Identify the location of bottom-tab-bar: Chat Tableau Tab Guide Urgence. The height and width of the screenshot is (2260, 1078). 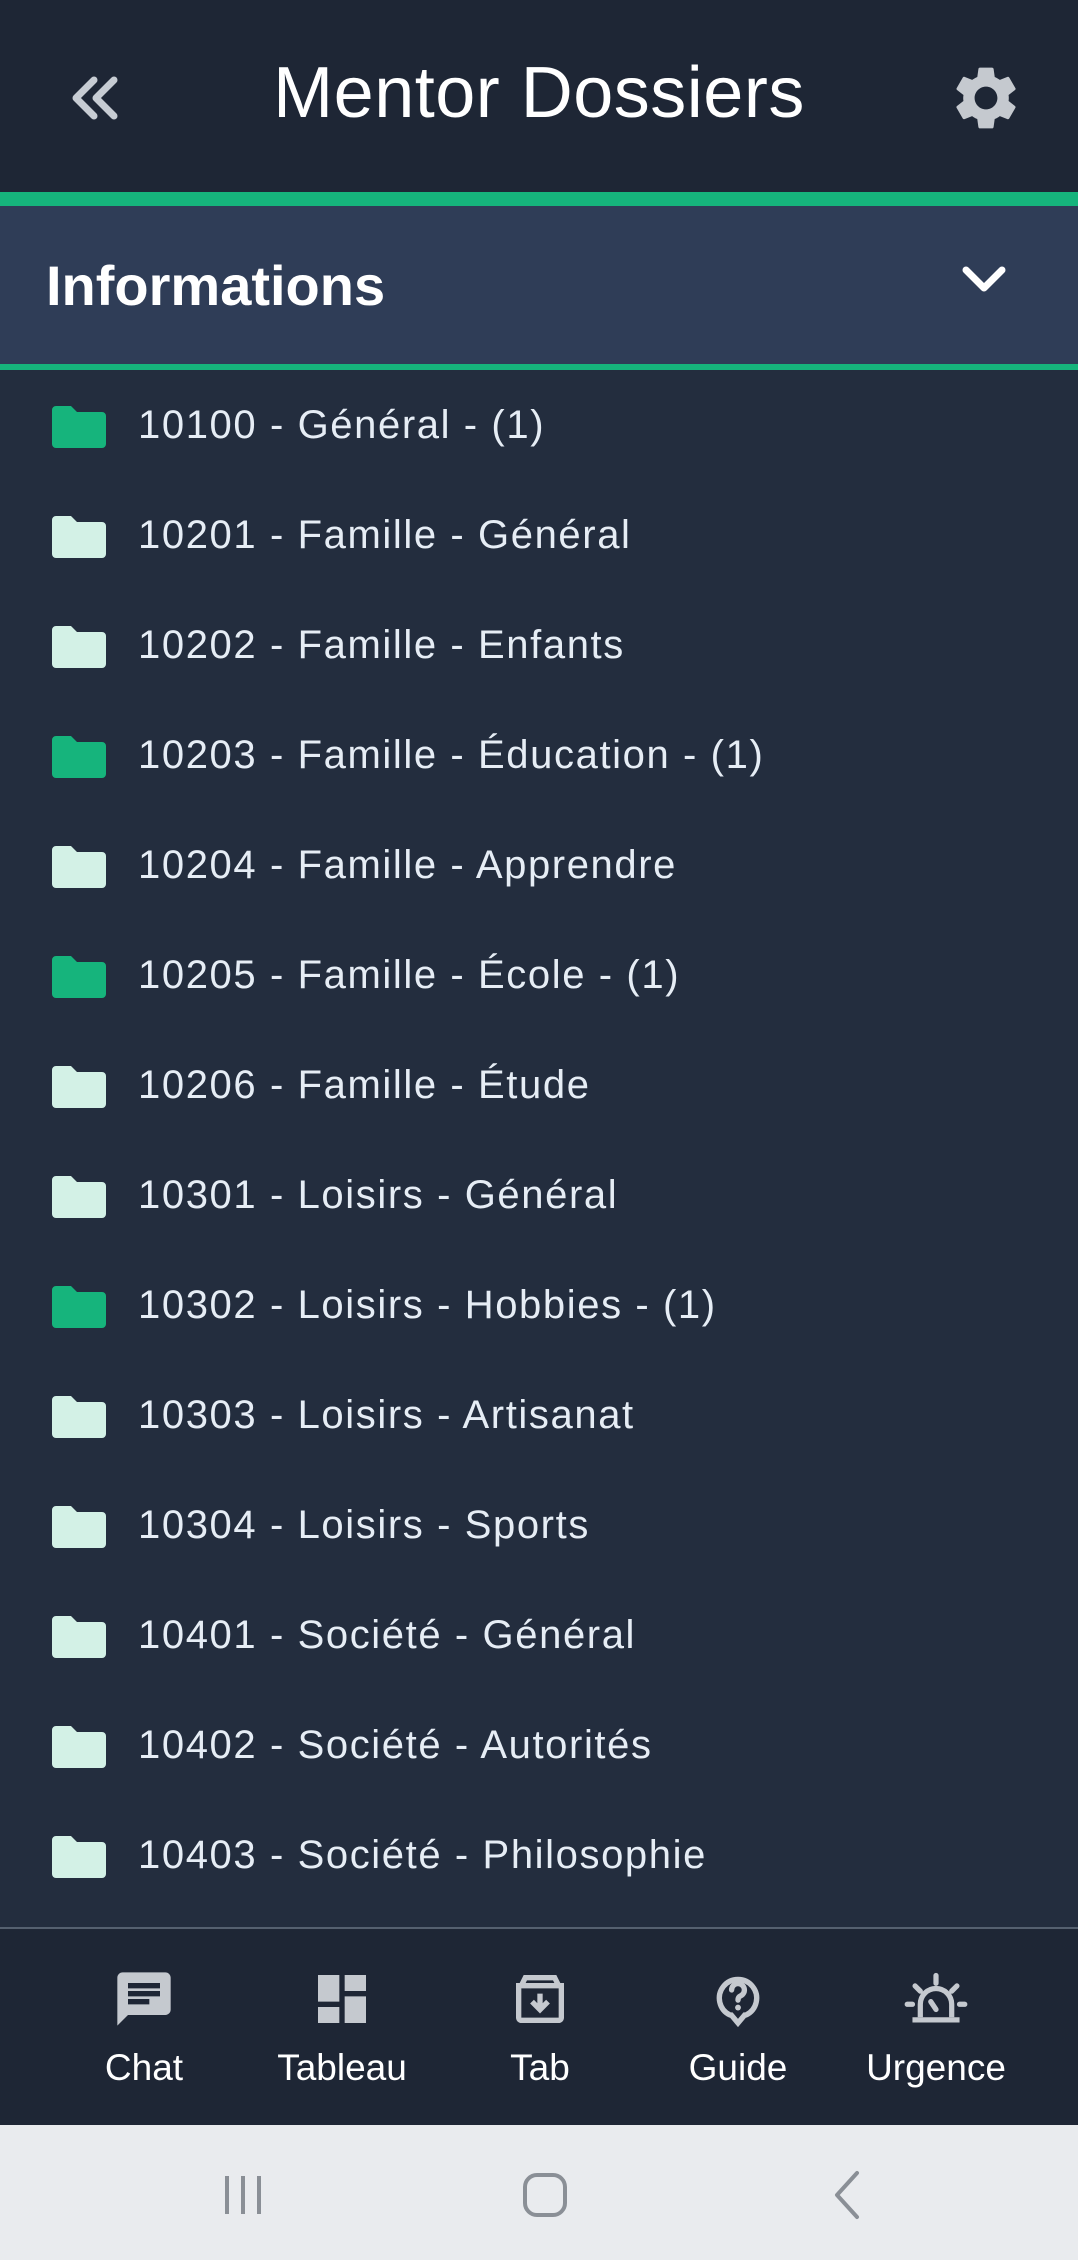
(539, 2026).